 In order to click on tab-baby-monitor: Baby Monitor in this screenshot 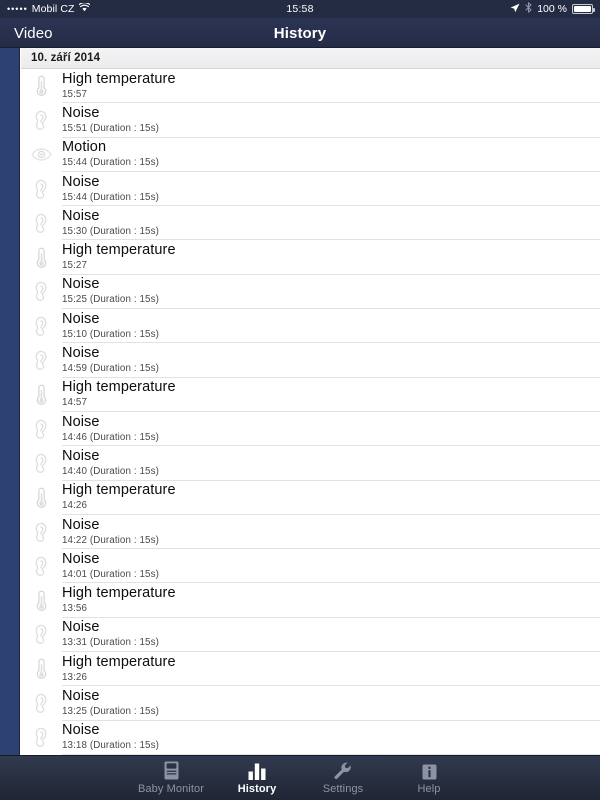, I will do `click(171, 778)`.